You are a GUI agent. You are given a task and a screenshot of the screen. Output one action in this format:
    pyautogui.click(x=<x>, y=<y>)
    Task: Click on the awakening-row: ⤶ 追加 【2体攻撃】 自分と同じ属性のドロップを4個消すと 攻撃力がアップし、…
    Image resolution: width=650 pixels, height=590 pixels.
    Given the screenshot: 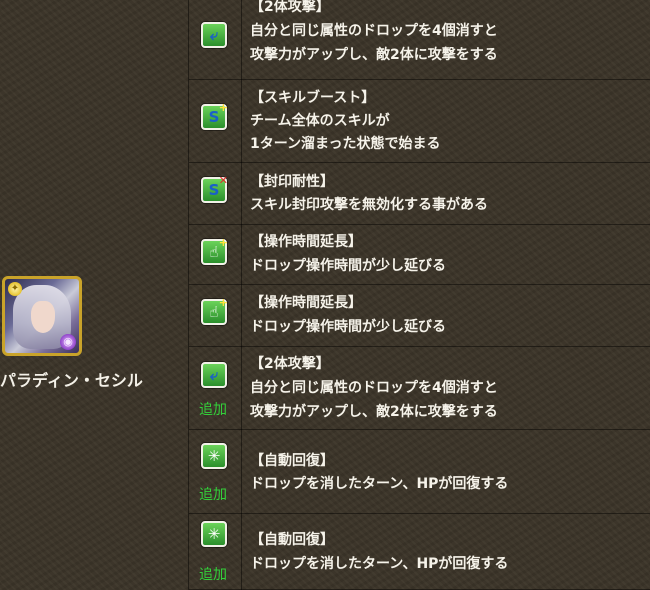 What is the action you would take?
    pyautogui.click(x=419, y=388)
    